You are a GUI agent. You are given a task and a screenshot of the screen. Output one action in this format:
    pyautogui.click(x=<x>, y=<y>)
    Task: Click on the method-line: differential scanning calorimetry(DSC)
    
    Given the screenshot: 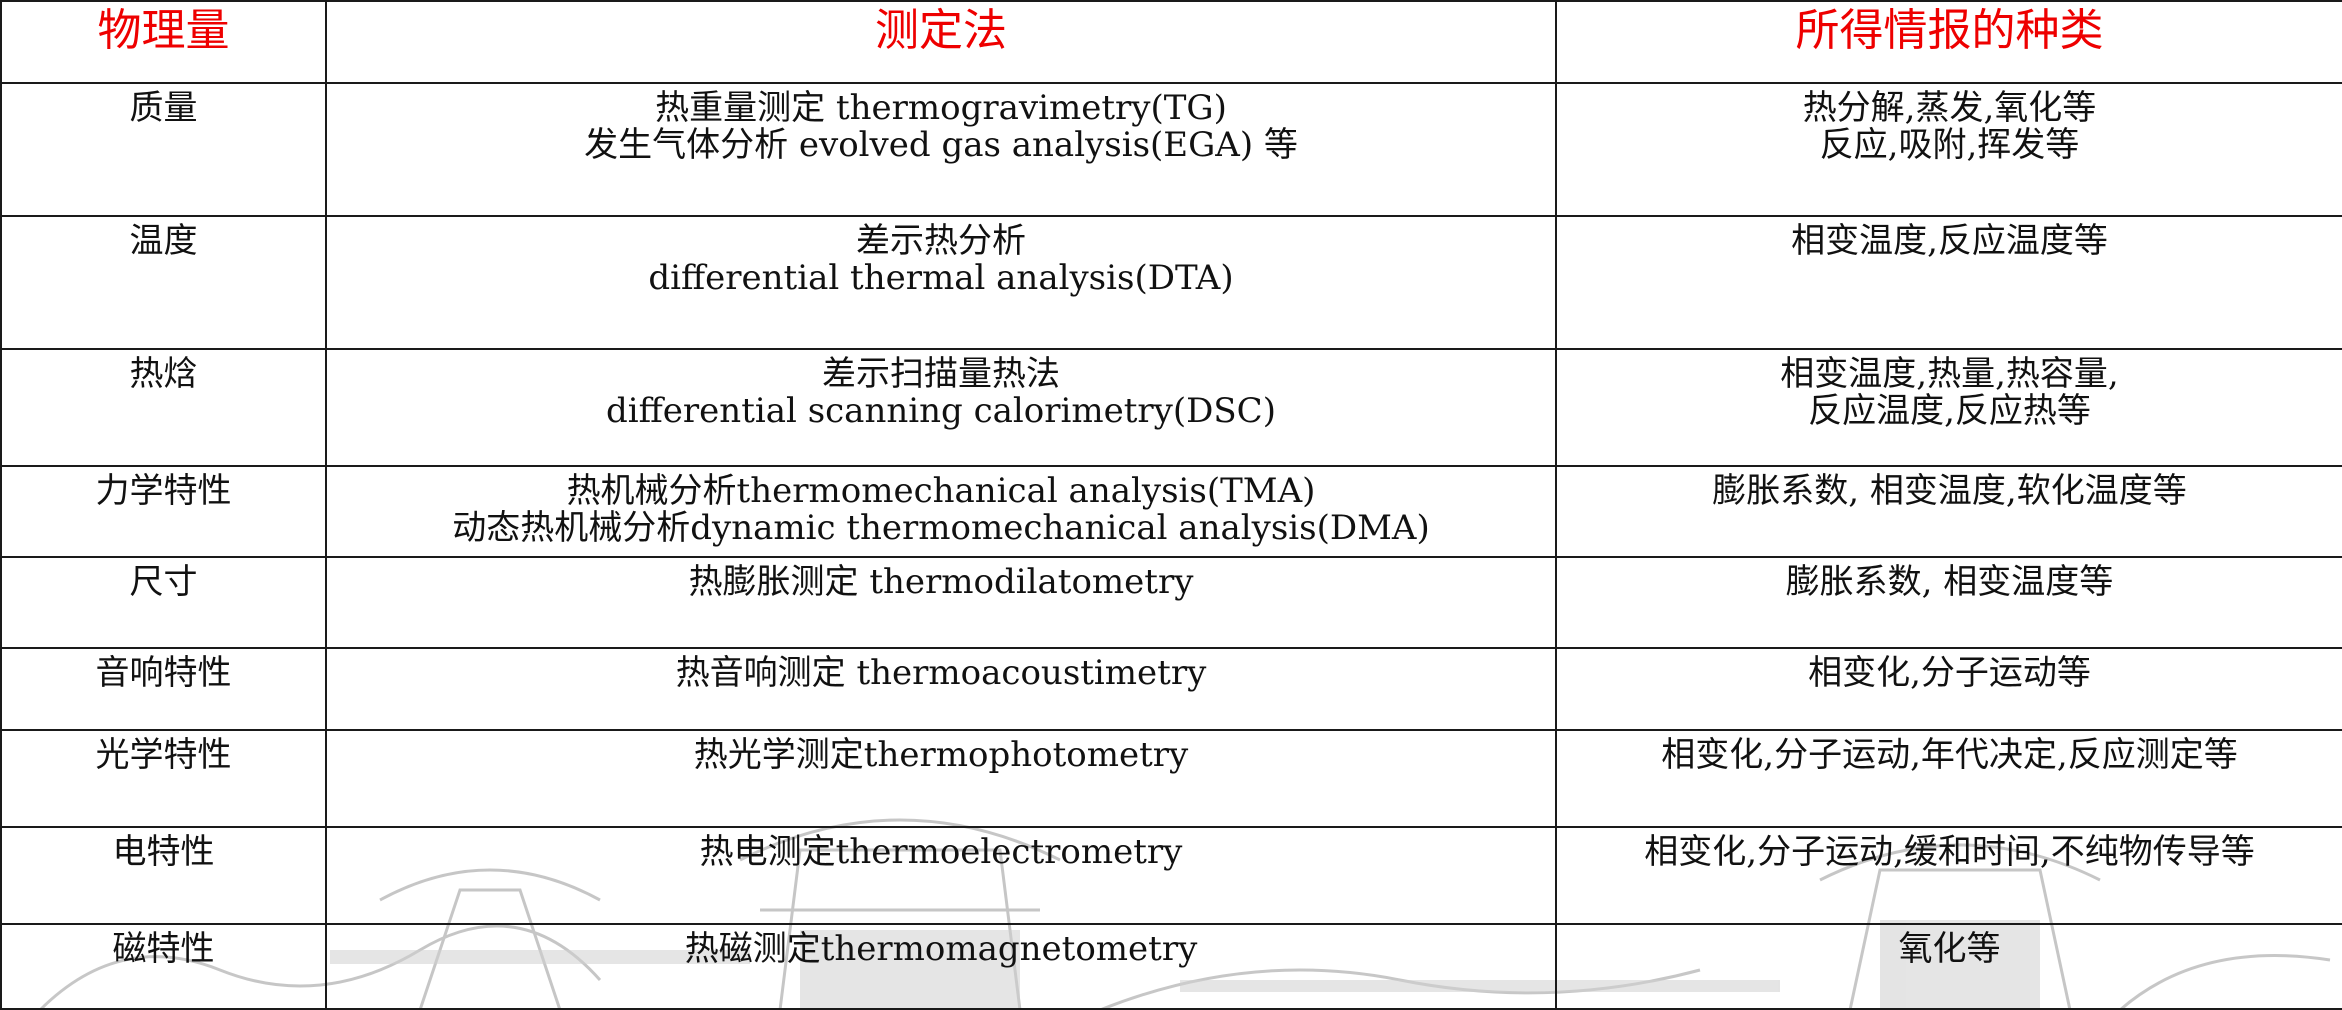 What is the action you would take?
    pyautogui.click(x=941, y=411)
    